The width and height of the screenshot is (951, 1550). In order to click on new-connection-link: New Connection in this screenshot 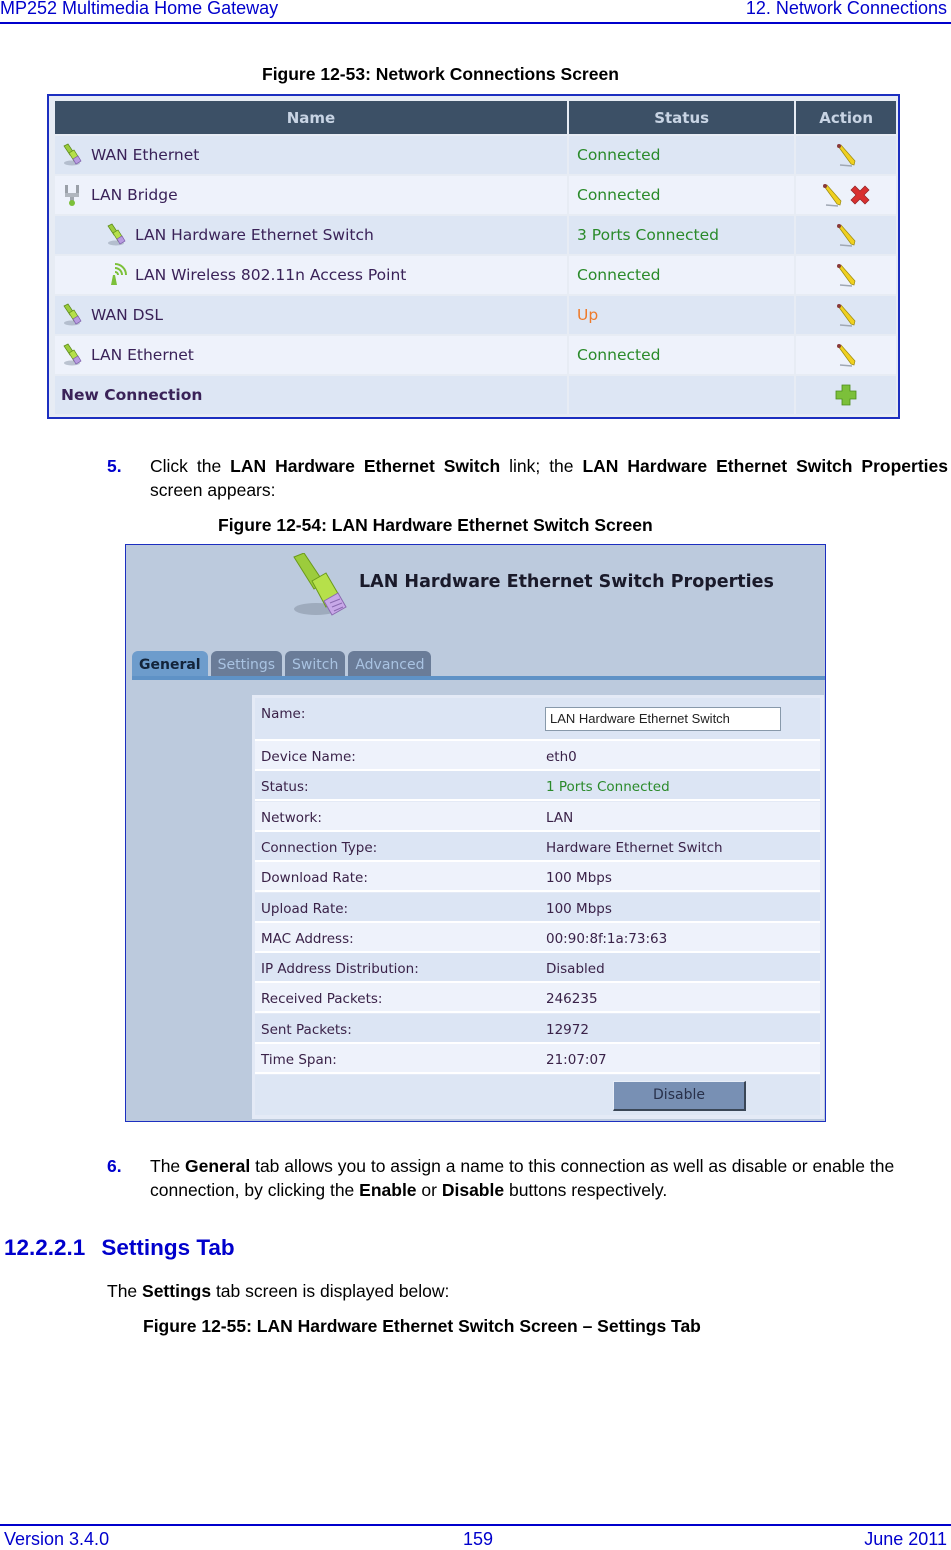, I will do `click(311, 395)`.